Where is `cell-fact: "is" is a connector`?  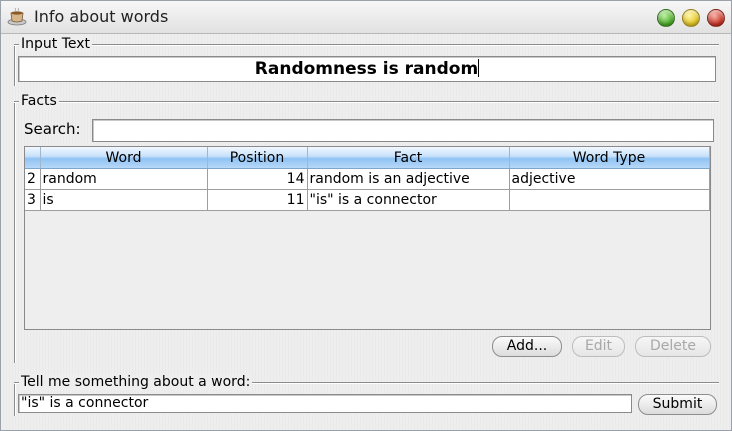 cell-fact: "is" is a connector is located at coordinates (408, 200).